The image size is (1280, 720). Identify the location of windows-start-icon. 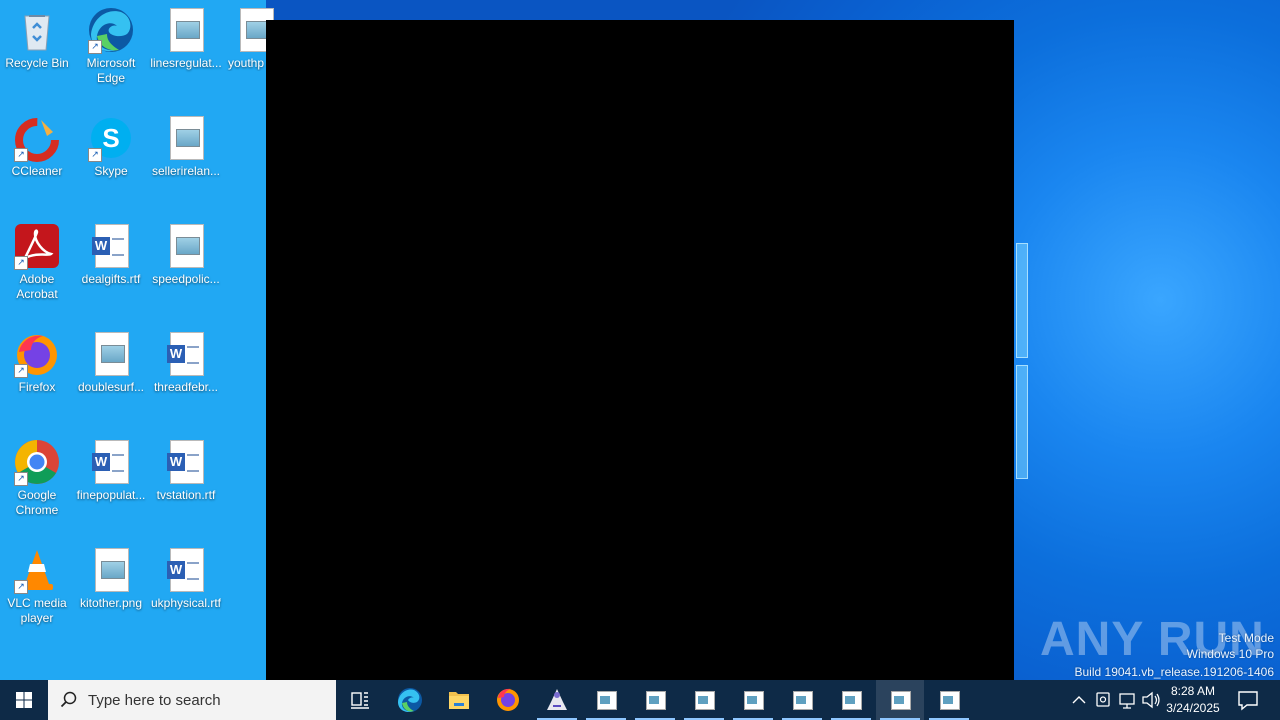
(24, 700).